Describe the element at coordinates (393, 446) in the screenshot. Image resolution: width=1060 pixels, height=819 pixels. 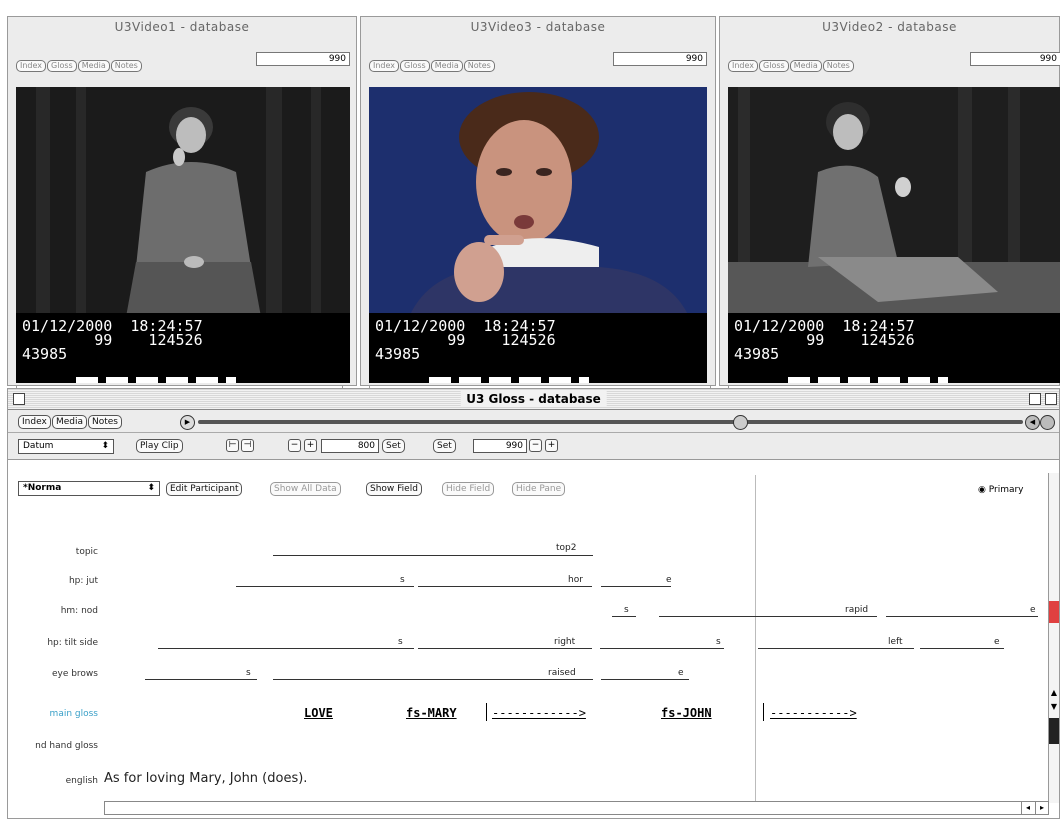
I see `set-start-button: Set` at that location.